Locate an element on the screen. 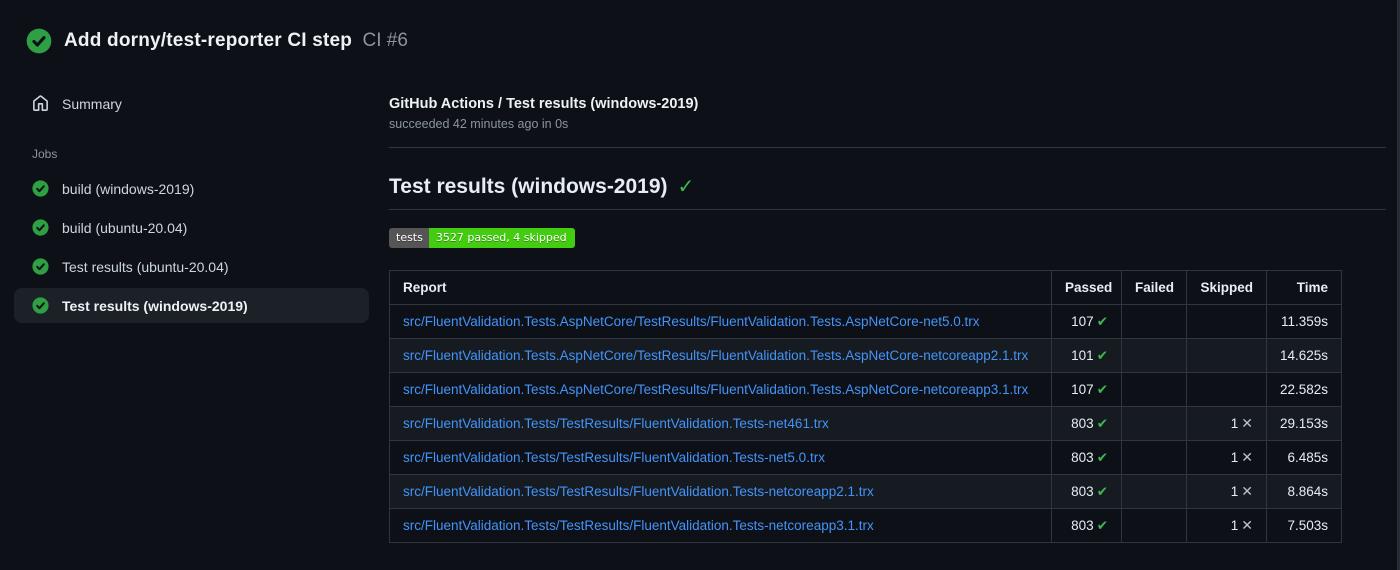  sidebar-job-label: Test results (windows-2019) is located at coordinates (155, 305).